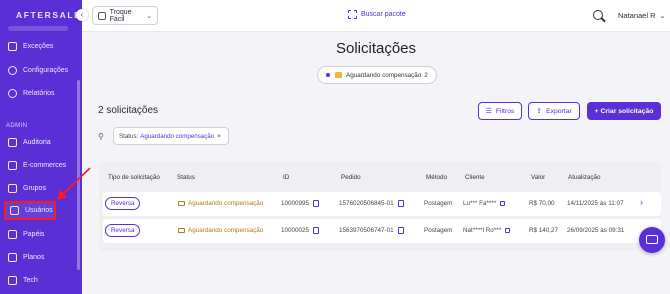 The image size is (670, 294). What do you see at coordinates (366, 204) in the screenshot?
I see `order-text: 1576020506845-01` at bounding box center [366, 204].